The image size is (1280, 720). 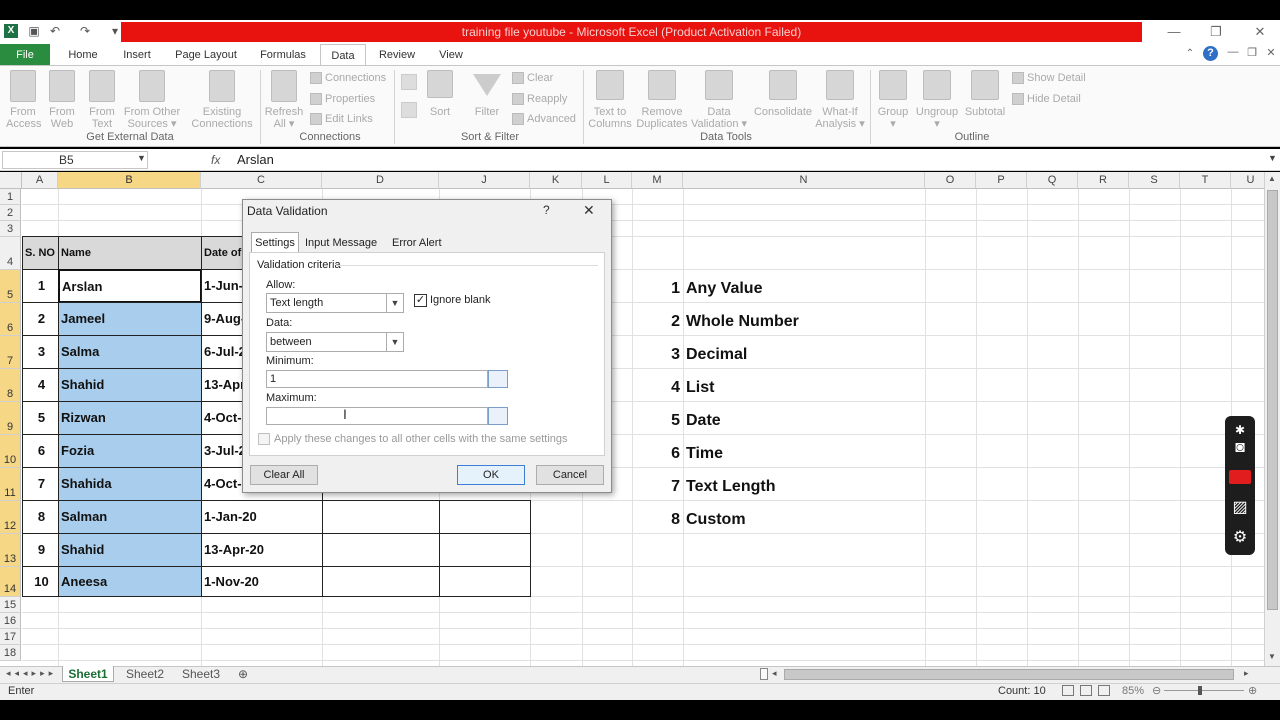 I want to click on col-header-l: L, so click(x=607, y=180).